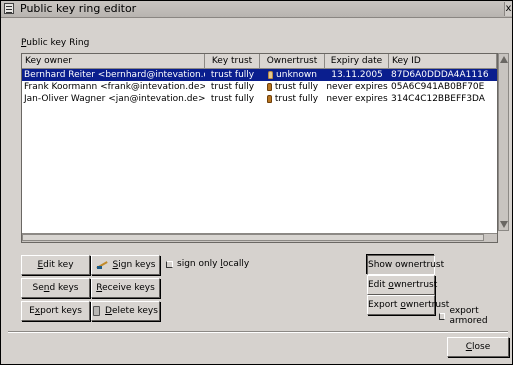 The image size is (513, 365). I want to click on export-ownertrust-button: Export ownertrust, so click(408, 305).